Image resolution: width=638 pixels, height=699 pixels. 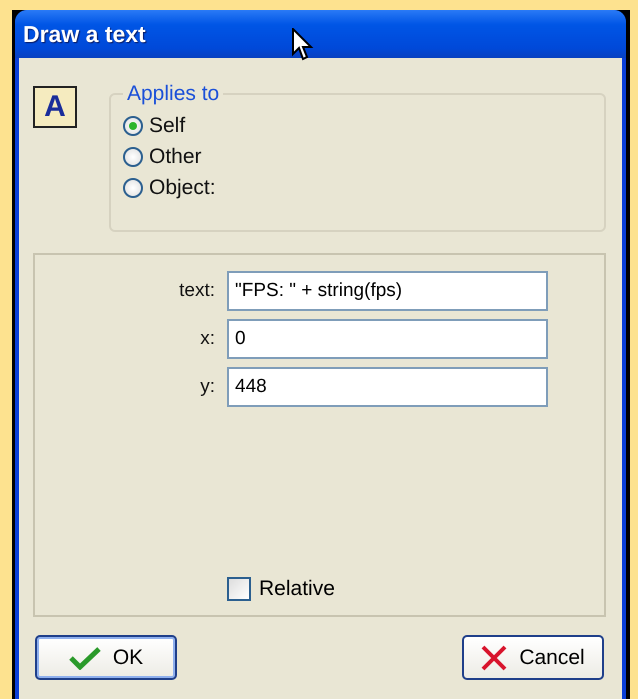 I want to click on action-icon: A, so click(x=55, y=107).